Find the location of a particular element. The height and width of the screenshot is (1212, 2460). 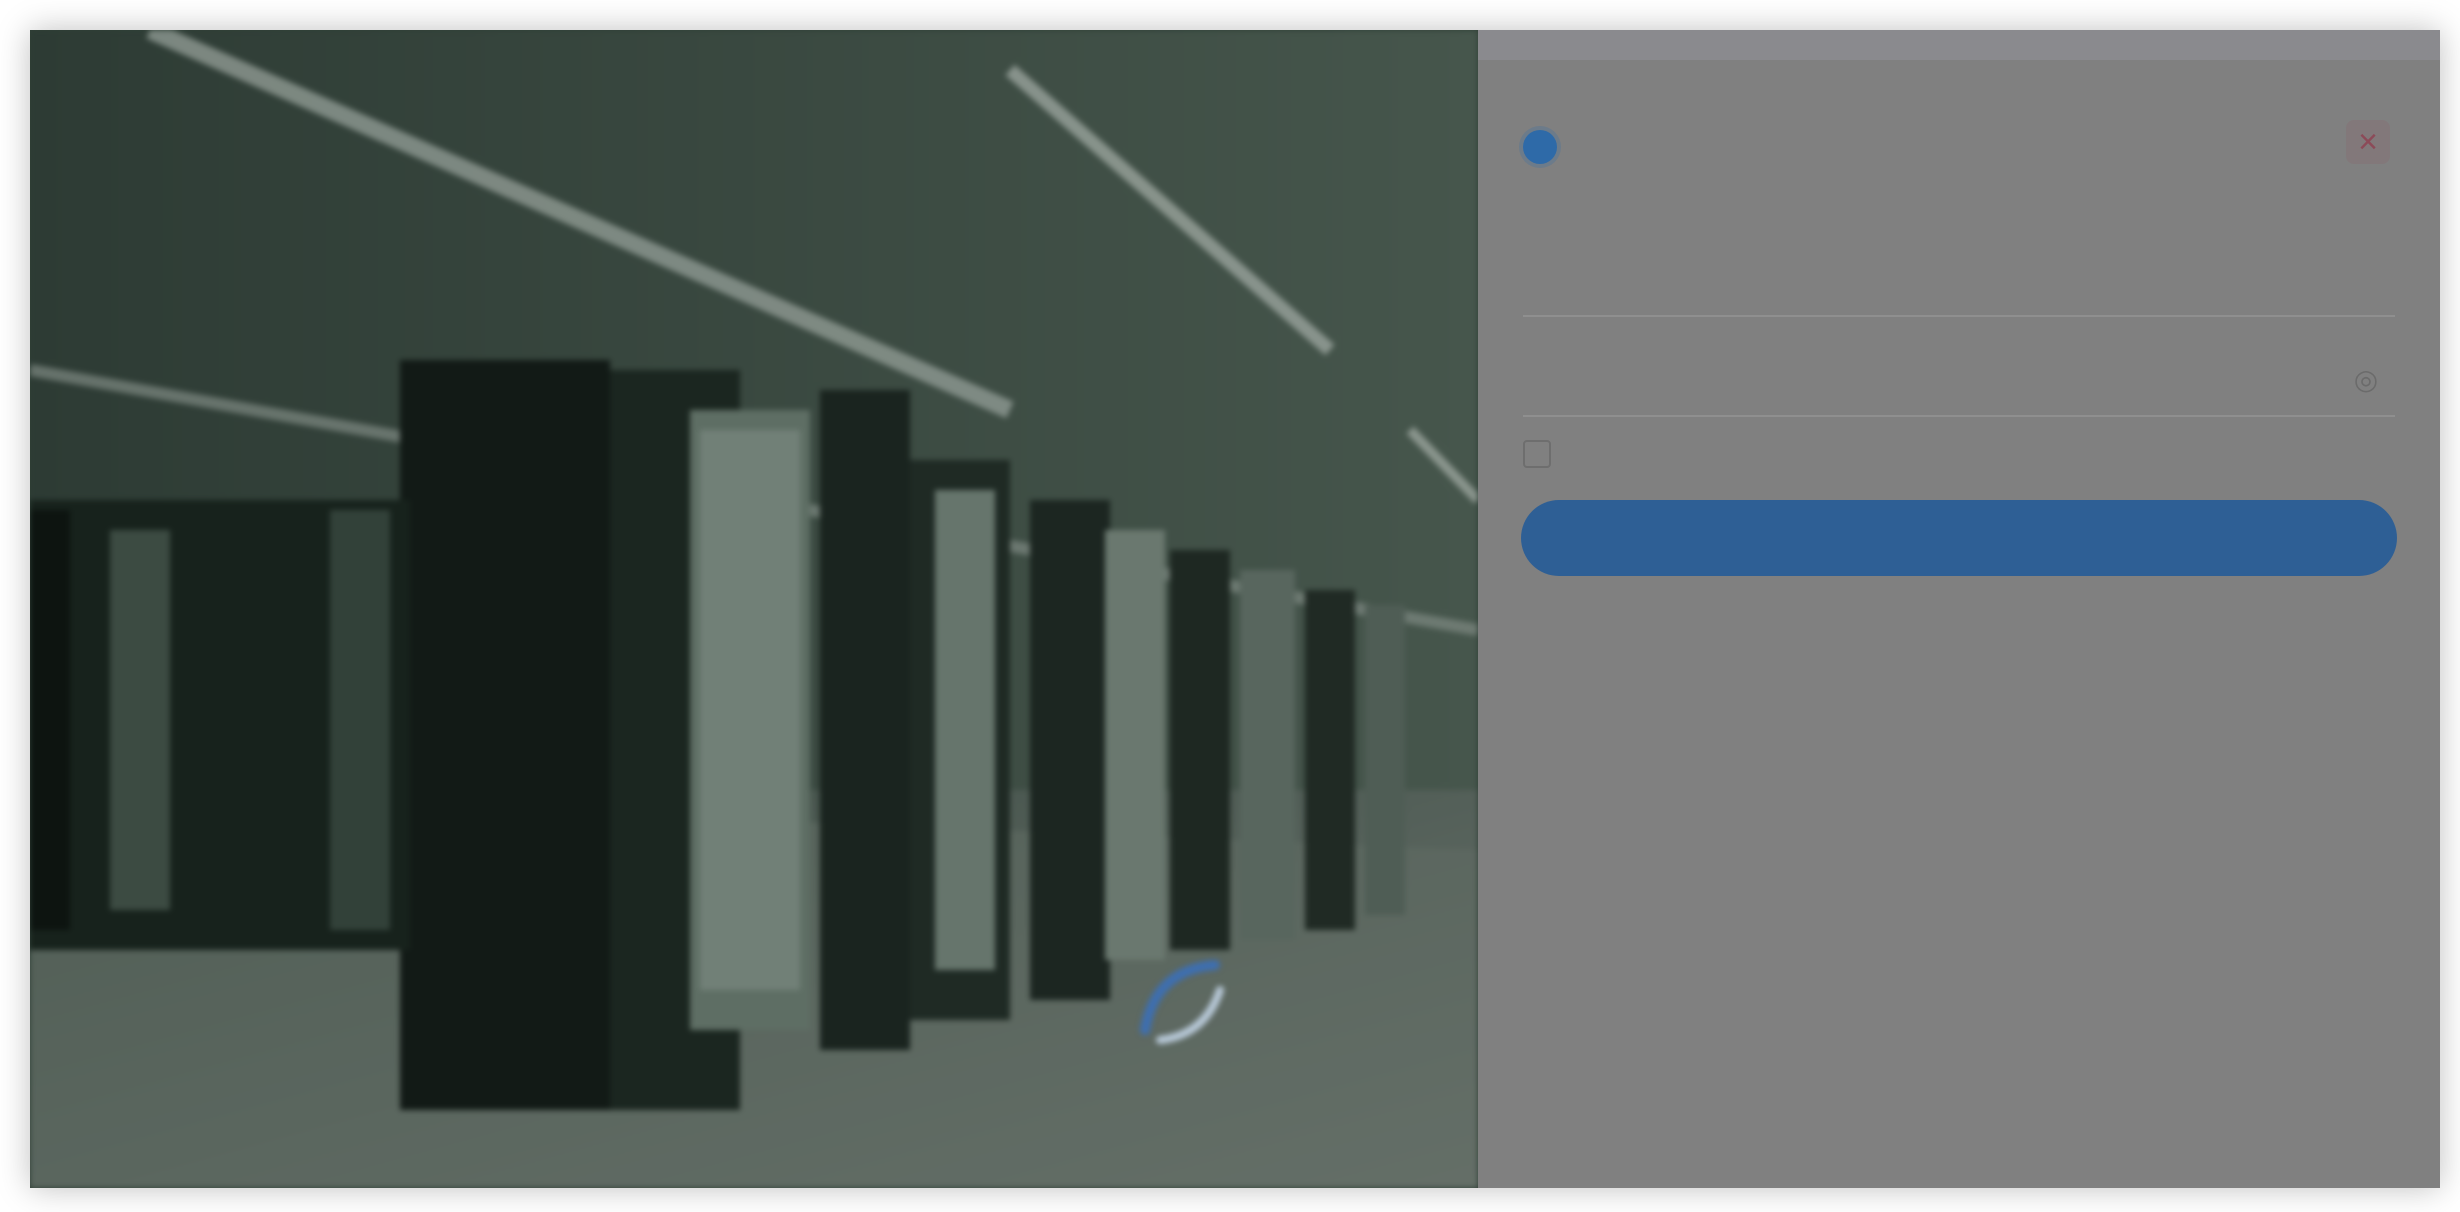

close-button: × is located at coordinates (2368, 142).